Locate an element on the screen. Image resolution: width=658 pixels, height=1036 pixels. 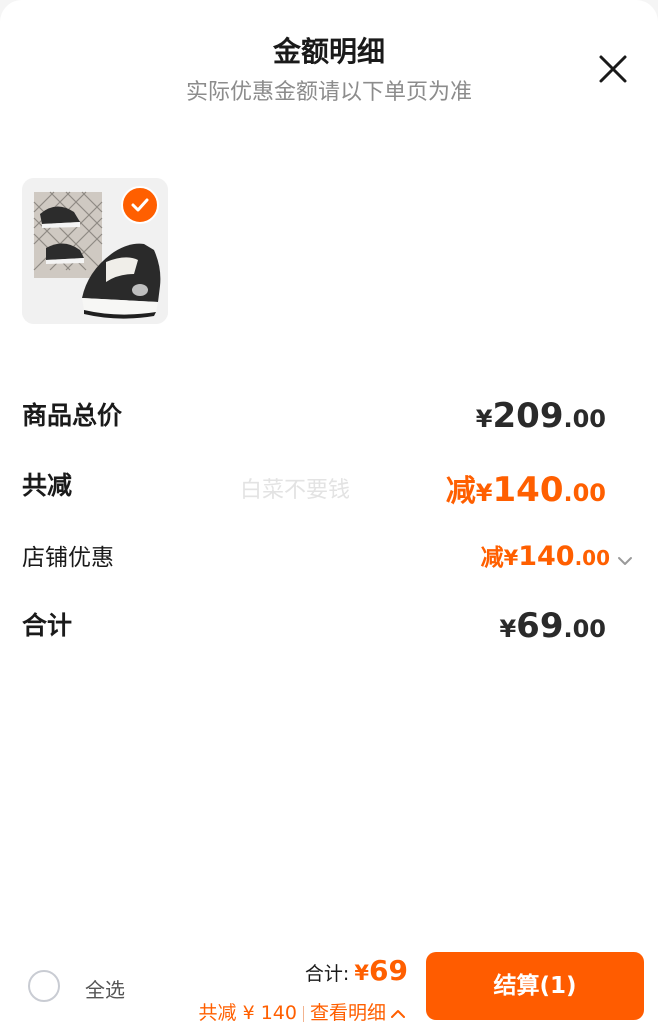
check-icon is located at coordinates (140, 205).